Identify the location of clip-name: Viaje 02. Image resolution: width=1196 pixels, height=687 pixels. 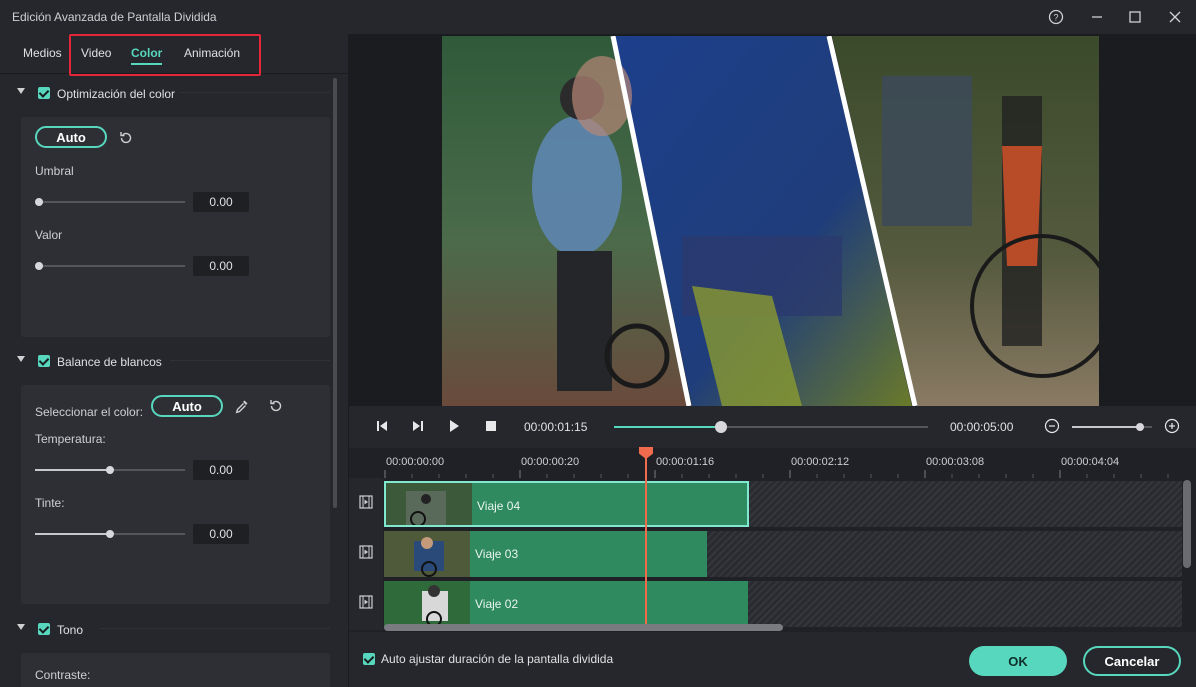
(497, 604).